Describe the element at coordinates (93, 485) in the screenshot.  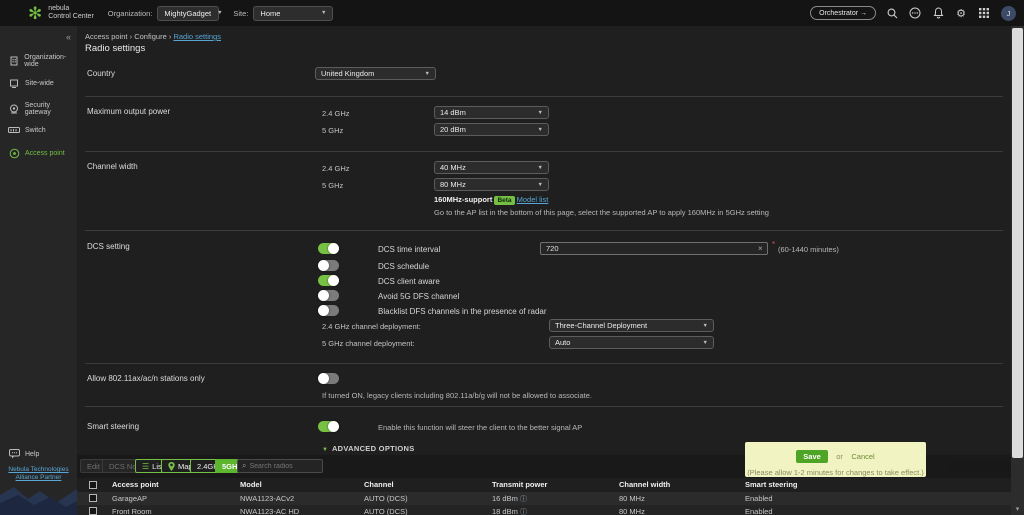
I see `select-all-checkbox` at that location.